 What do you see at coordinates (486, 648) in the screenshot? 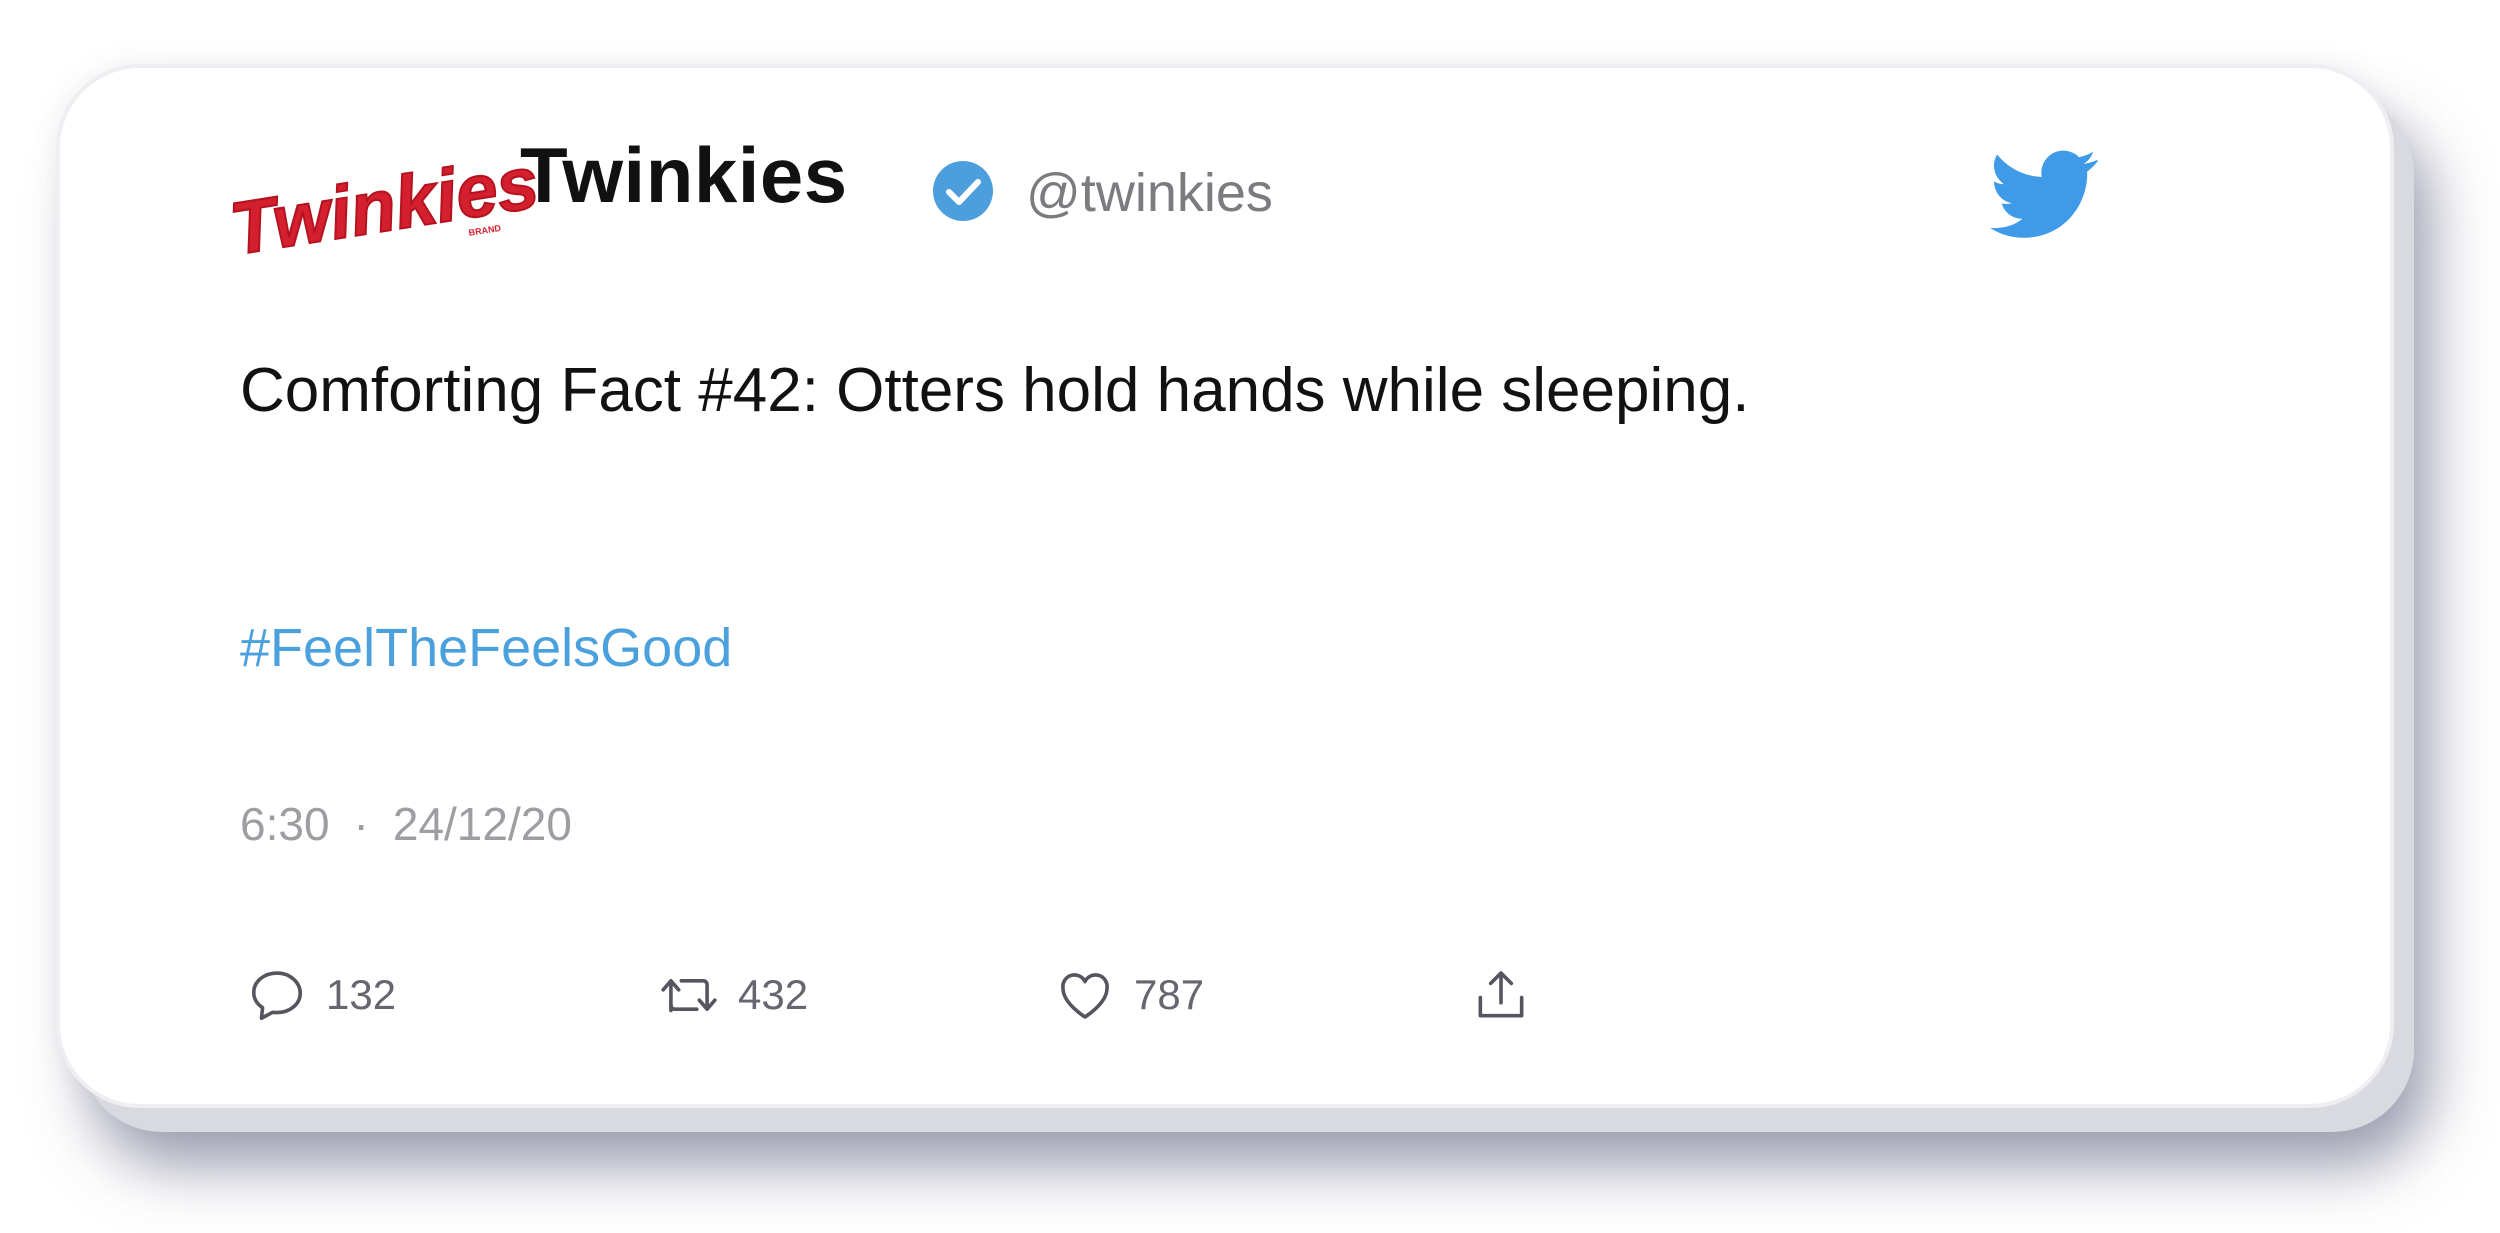
I see `hashtag-link: #FeelTheFeelsGood` at bounding box center [486, 648].